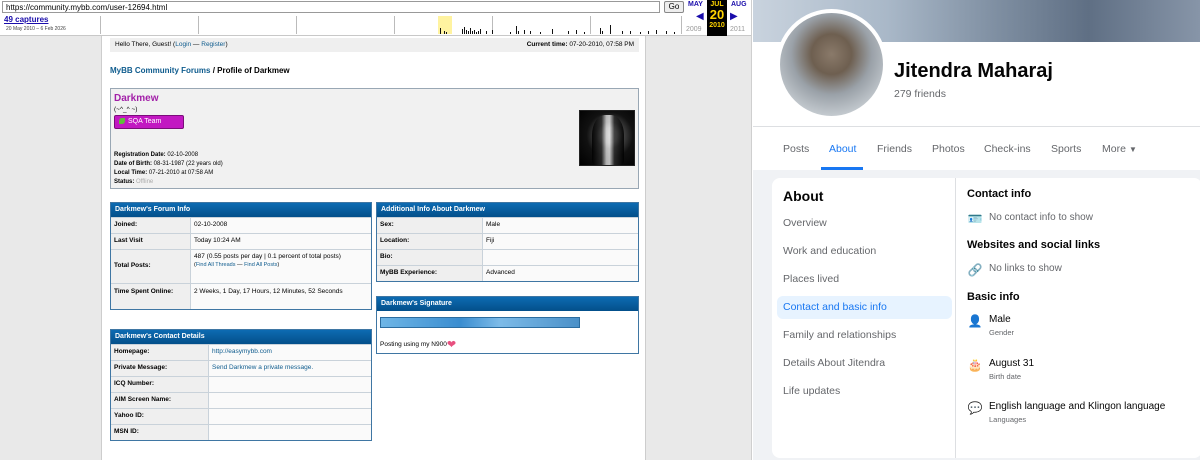  Describe the element at coordinates (260, 265) in the screenshot. I see `find-posts-link: Find All Posts` at that location.